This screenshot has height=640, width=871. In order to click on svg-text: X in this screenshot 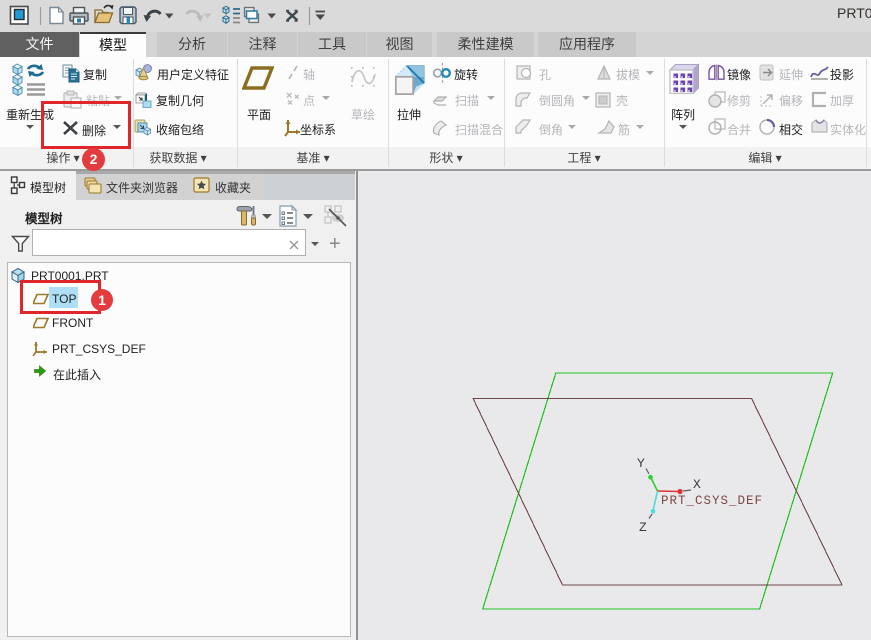, I will do `click(697, 484)`.